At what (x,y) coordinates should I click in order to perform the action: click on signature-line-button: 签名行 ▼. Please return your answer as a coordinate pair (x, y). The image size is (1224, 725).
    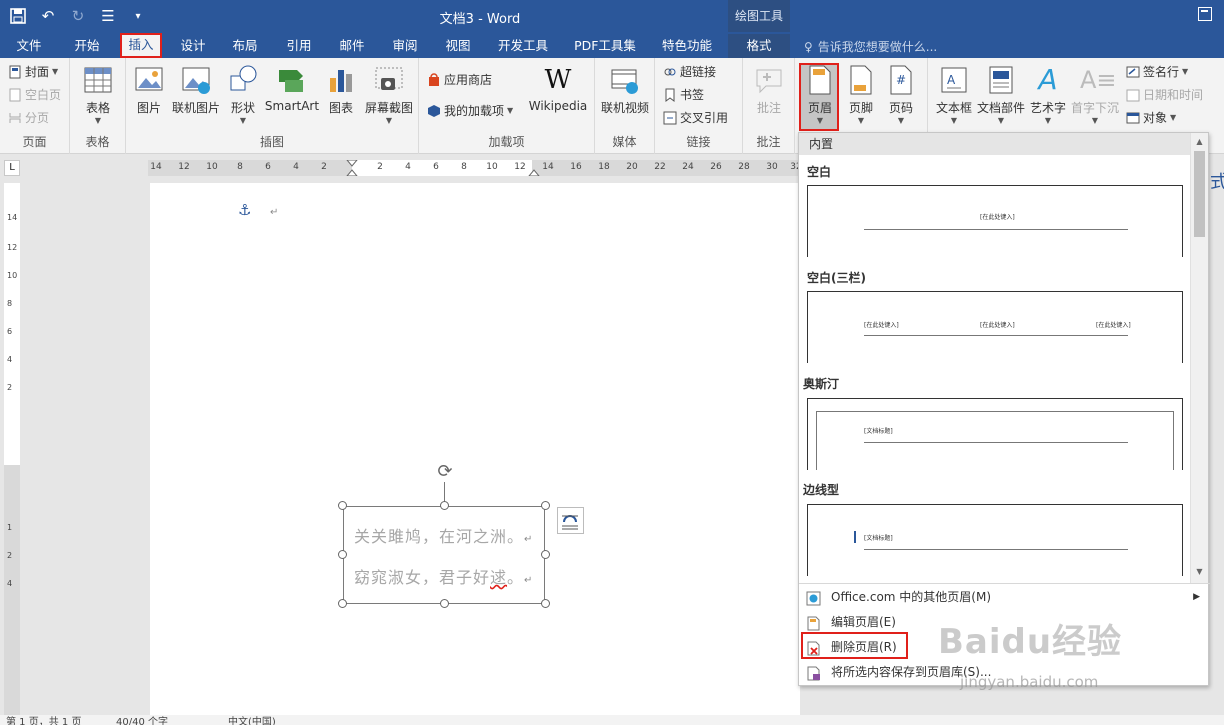
    Looking at the image, I should click on (1157, 72).